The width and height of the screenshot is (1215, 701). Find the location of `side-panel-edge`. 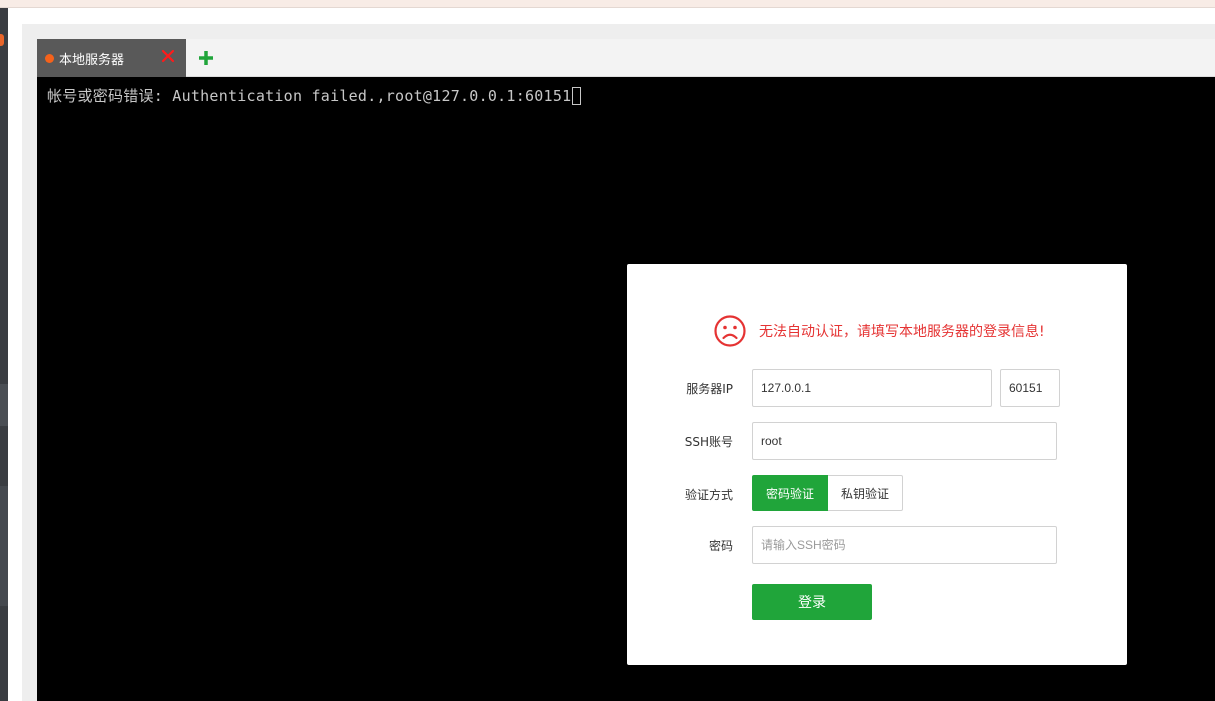

side-panel-edge is located at coordinates (4, 354).